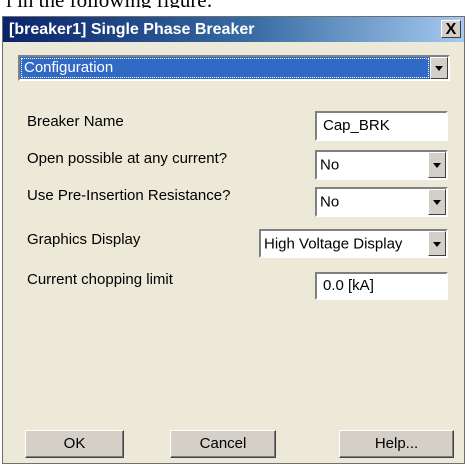 The height and width of the screenshot is (464, 467). Describe the element at coordinates (129, 195) in the screenshot. I see `pre-insertion-label: Use Pre-Insertion Resistance?` at that location.